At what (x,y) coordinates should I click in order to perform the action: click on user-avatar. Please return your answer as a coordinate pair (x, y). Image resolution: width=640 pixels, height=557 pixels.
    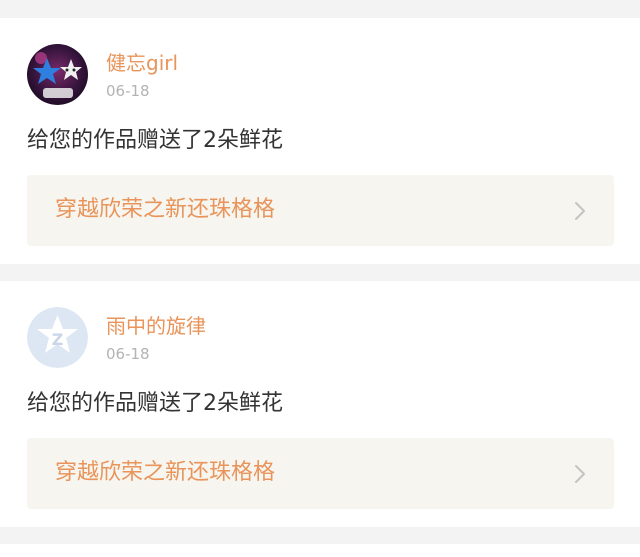
    Looking at the image, I should click on (57, 74).